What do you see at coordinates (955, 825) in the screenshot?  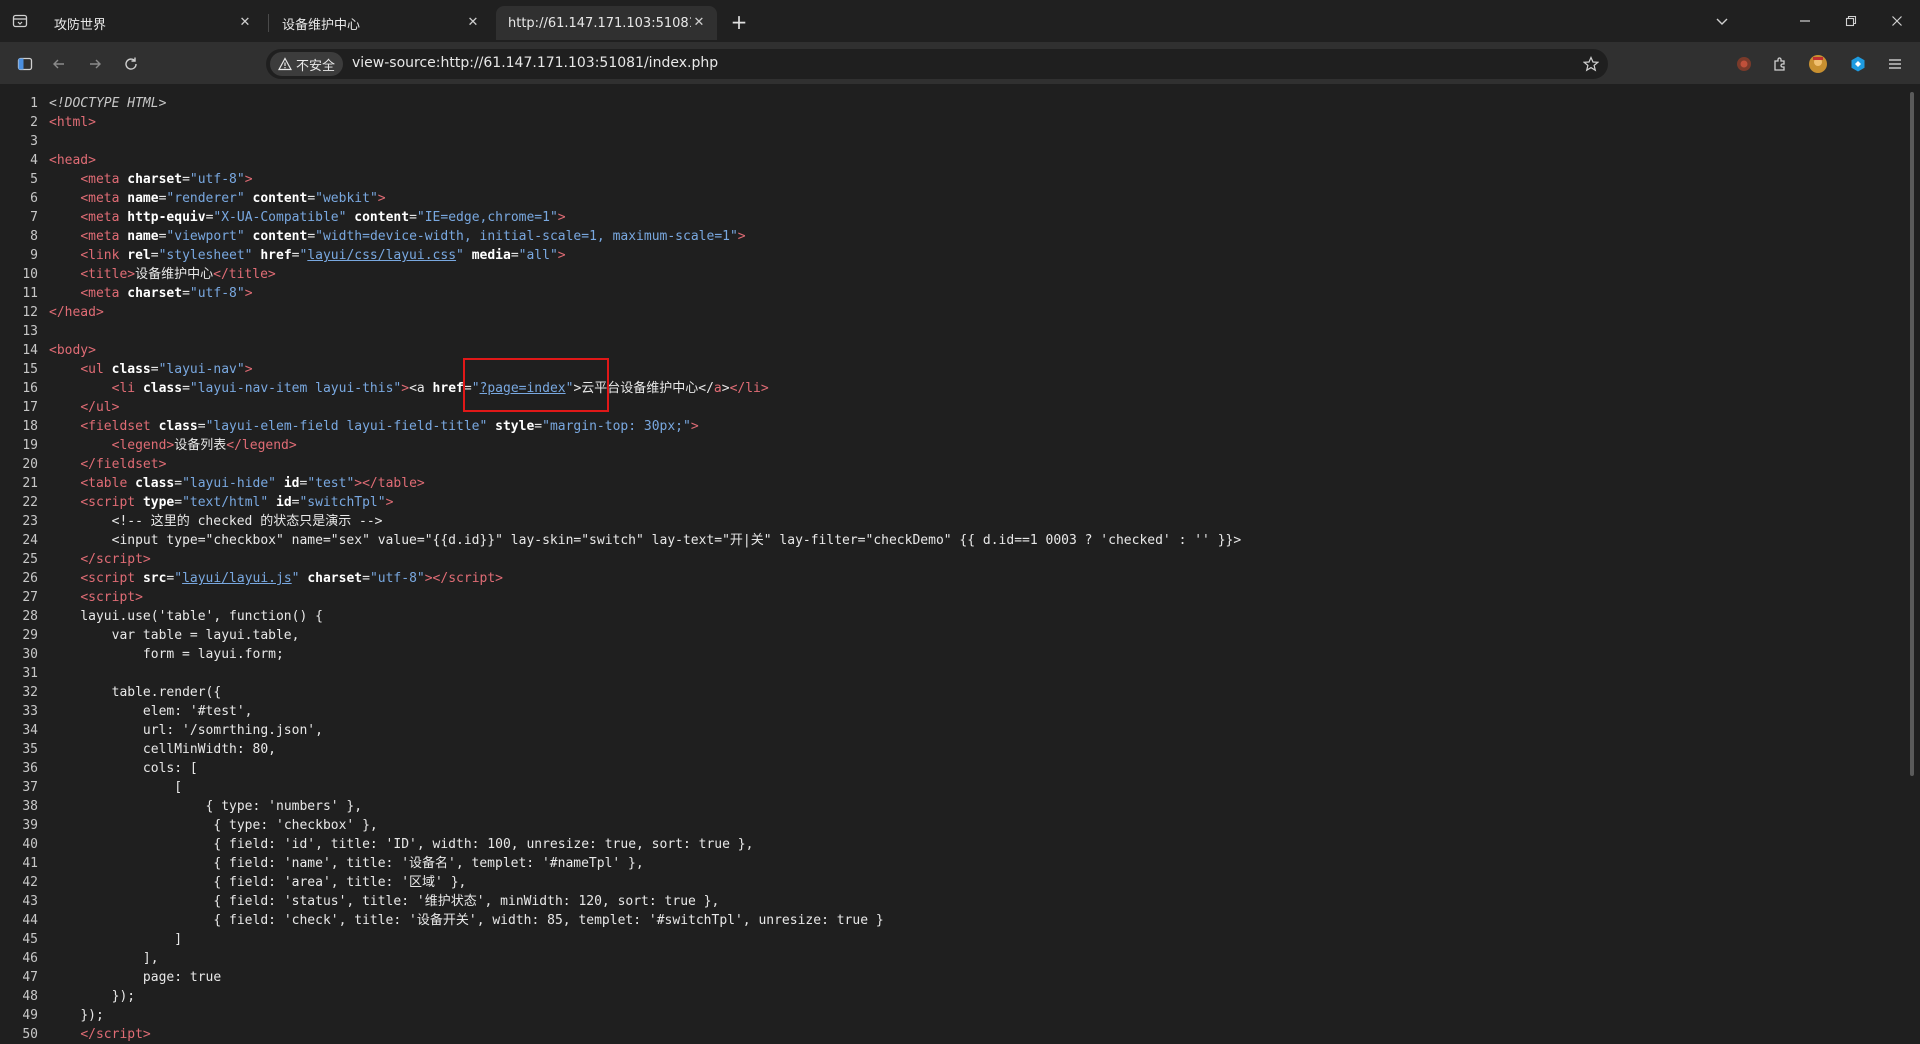 I see `source-line: 39 { type: 'checkbox' },` at bounding box center [955, 825].